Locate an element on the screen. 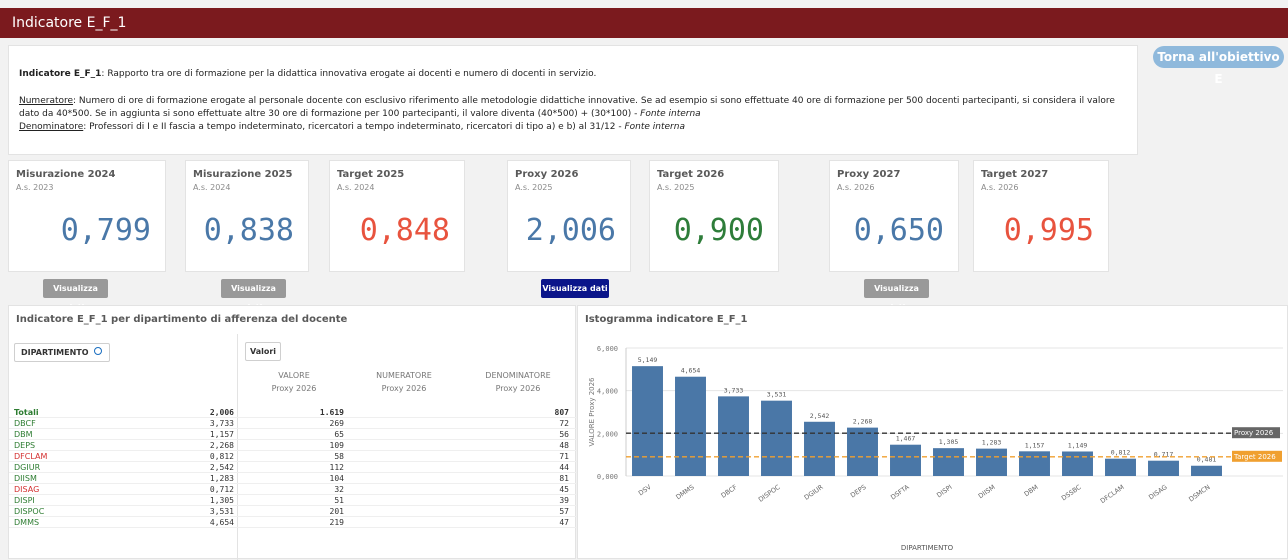 The image size is (1288, 560). table-row: DBCF 3,733 269 72 is located at coordinates (294, 423).